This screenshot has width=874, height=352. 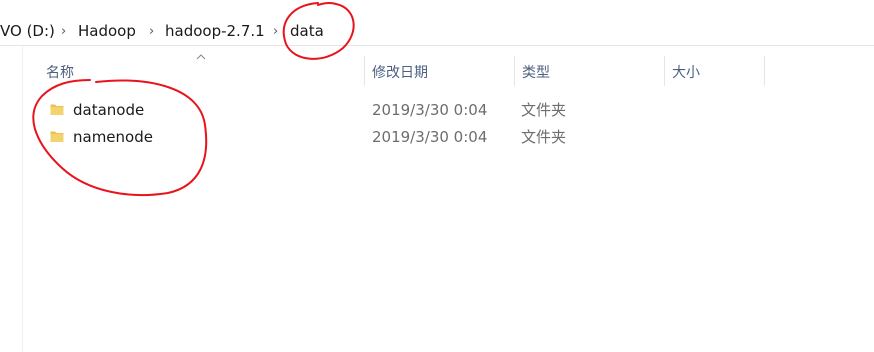 What do you see at coordinates (113, 137) in the screenshot?
I see `file-name: namenode` at bounding box center [113, 137].